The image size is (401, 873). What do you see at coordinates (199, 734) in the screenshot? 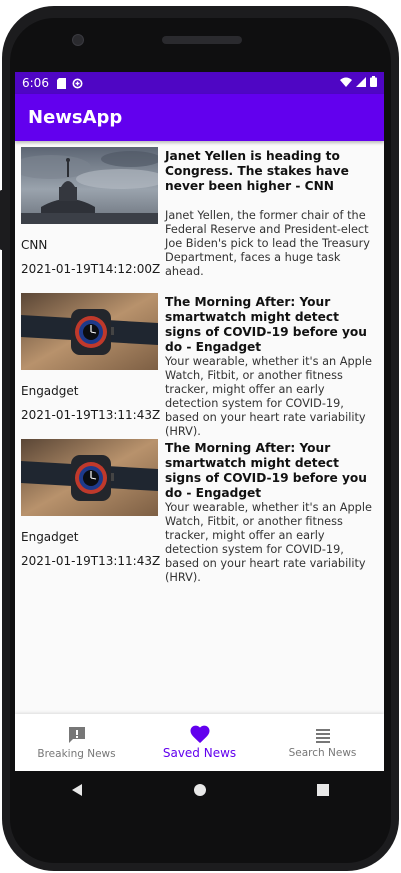
I see `heart-icon` at bounding box center [199, 734].